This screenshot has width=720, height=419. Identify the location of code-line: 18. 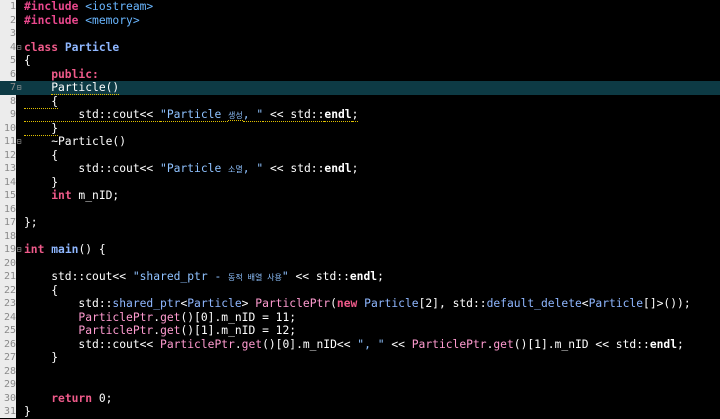
(360, 237).